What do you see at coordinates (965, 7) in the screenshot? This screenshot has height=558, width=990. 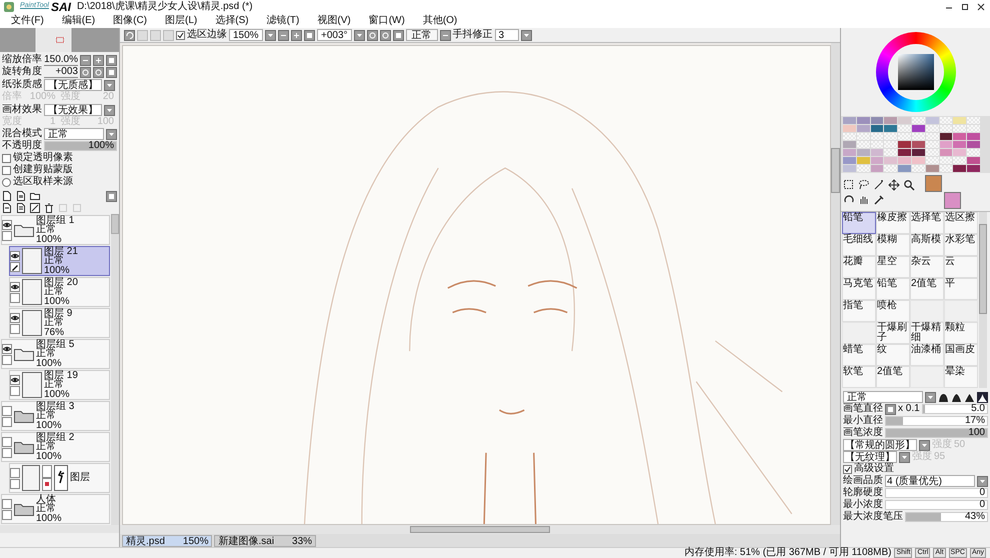 I see `maximize-icon` at bounding box center [965, 7].